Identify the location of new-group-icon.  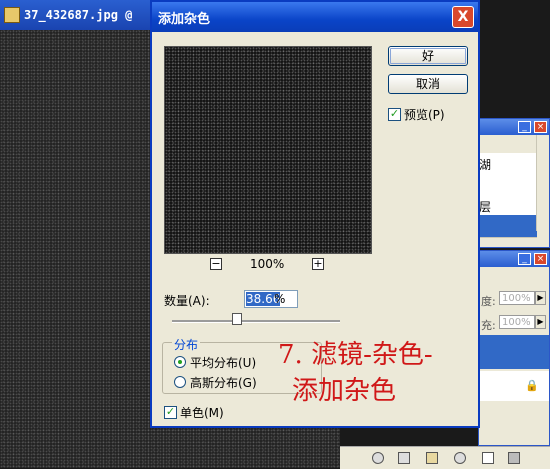
(432, 458).